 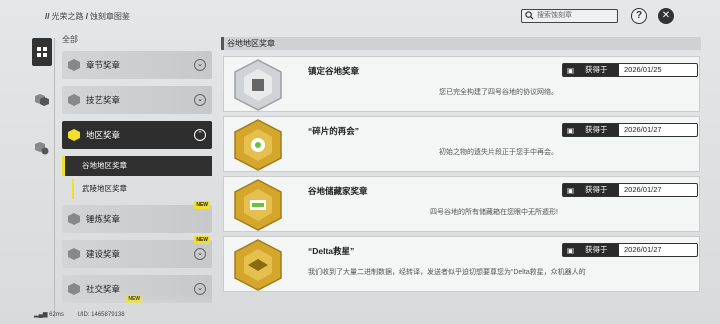 I want to click on uid-text: UID: 1465879138, so click(x=101, y=315).